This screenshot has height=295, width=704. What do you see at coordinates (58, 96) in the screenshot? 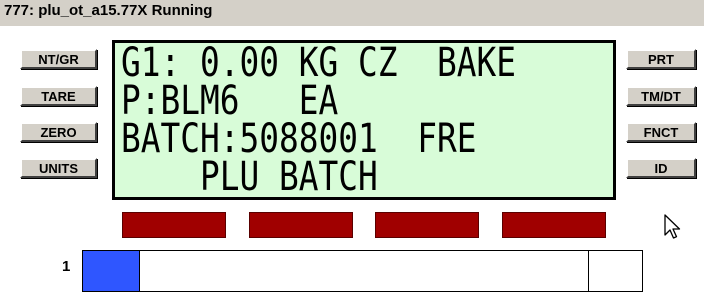
I see `tare-button: TARE` at bounding box center [58, 96].